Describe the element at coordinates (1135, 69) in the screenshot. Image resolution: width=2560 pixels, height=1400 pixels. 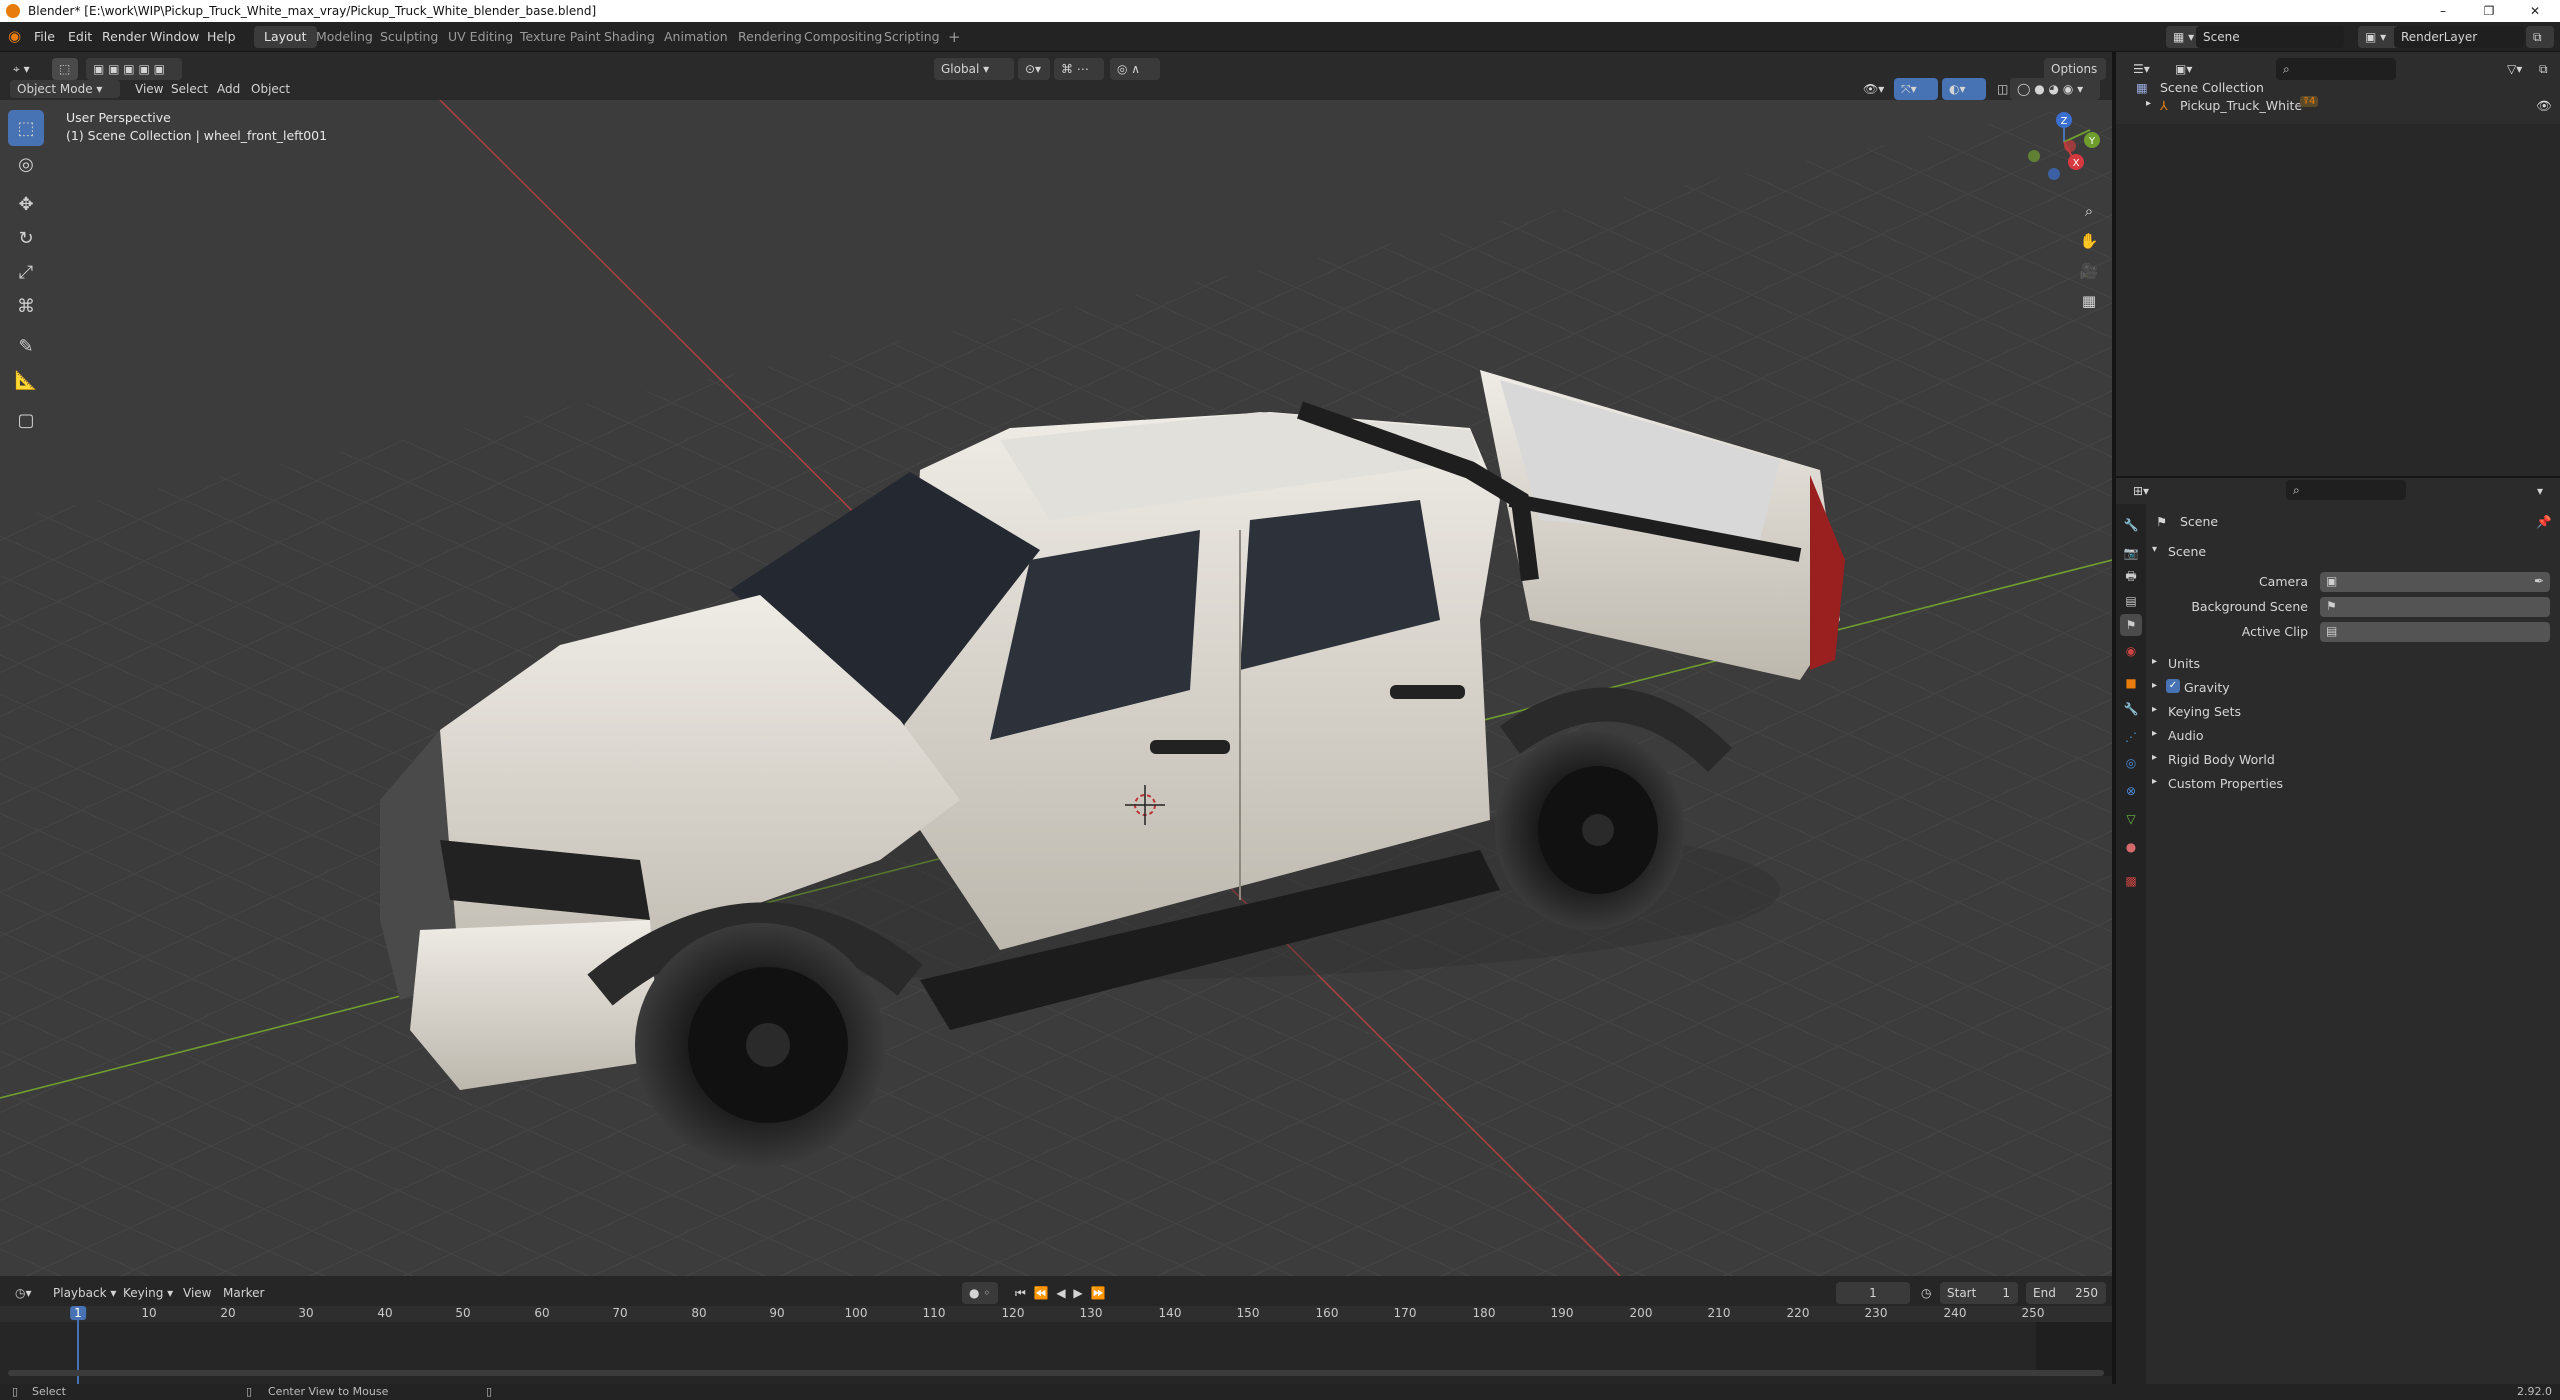
I see `proportional-edit-icon: ◎ ∧` at that location.